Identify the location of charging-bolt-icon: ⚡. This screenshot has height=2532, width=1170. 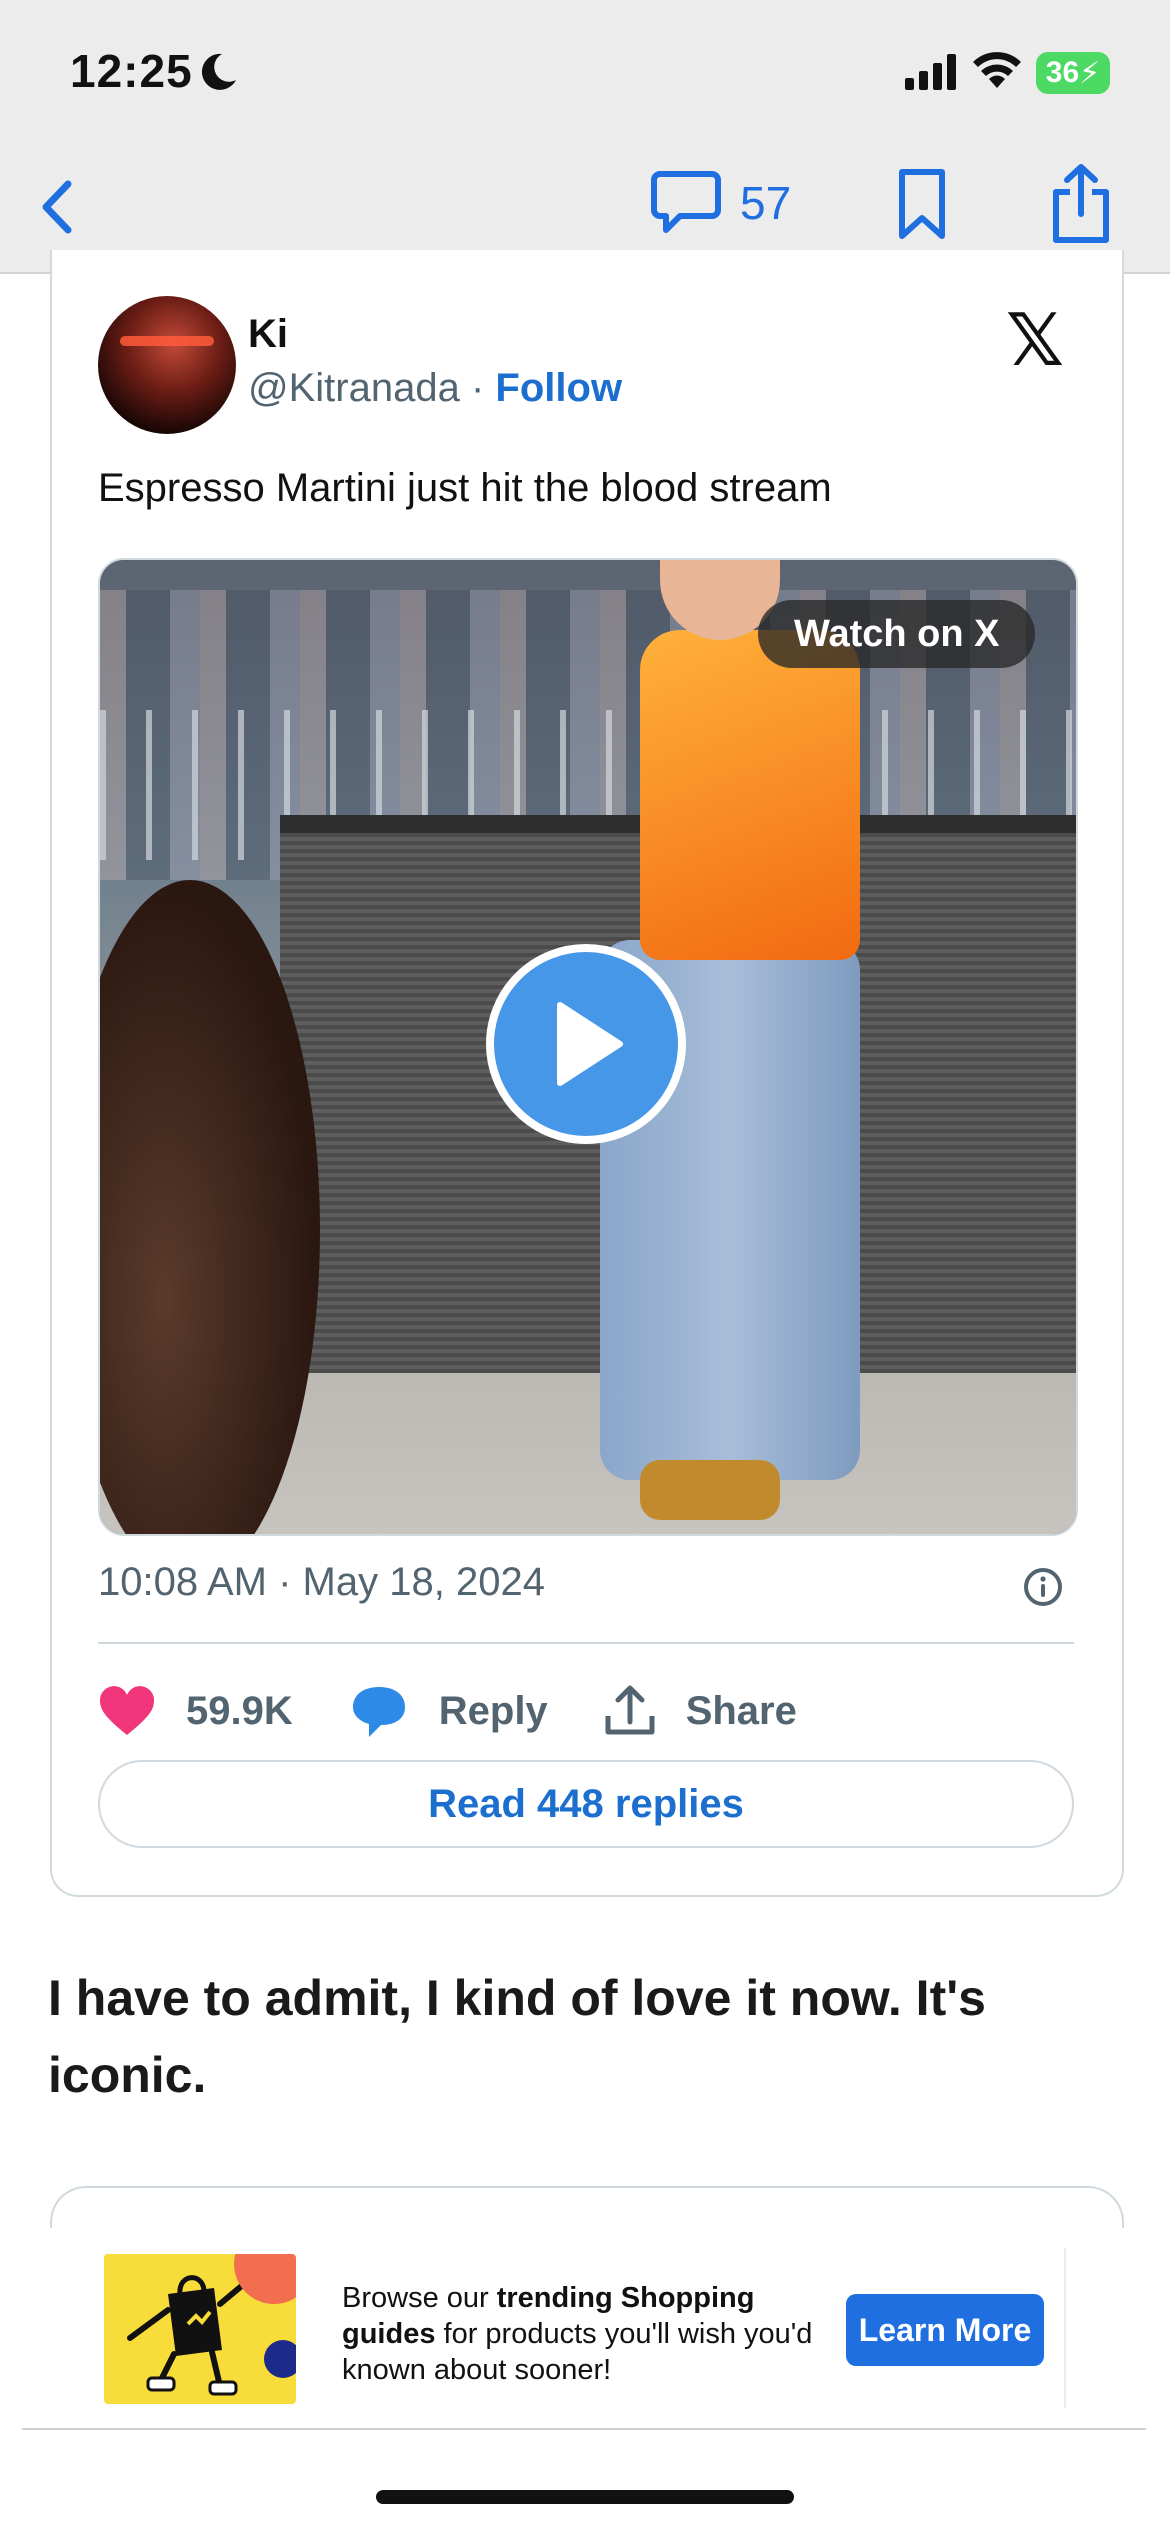
(1090, 73).